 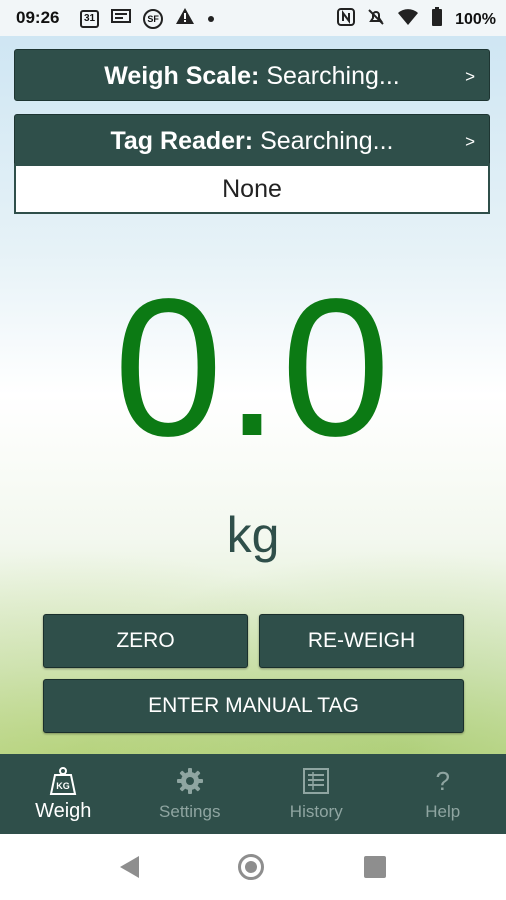 What do you see at coordinates (253, 18) in the screenshot?
I see `status-bar: 09:26 31 SF 100%` at bounding box center [253, 18].